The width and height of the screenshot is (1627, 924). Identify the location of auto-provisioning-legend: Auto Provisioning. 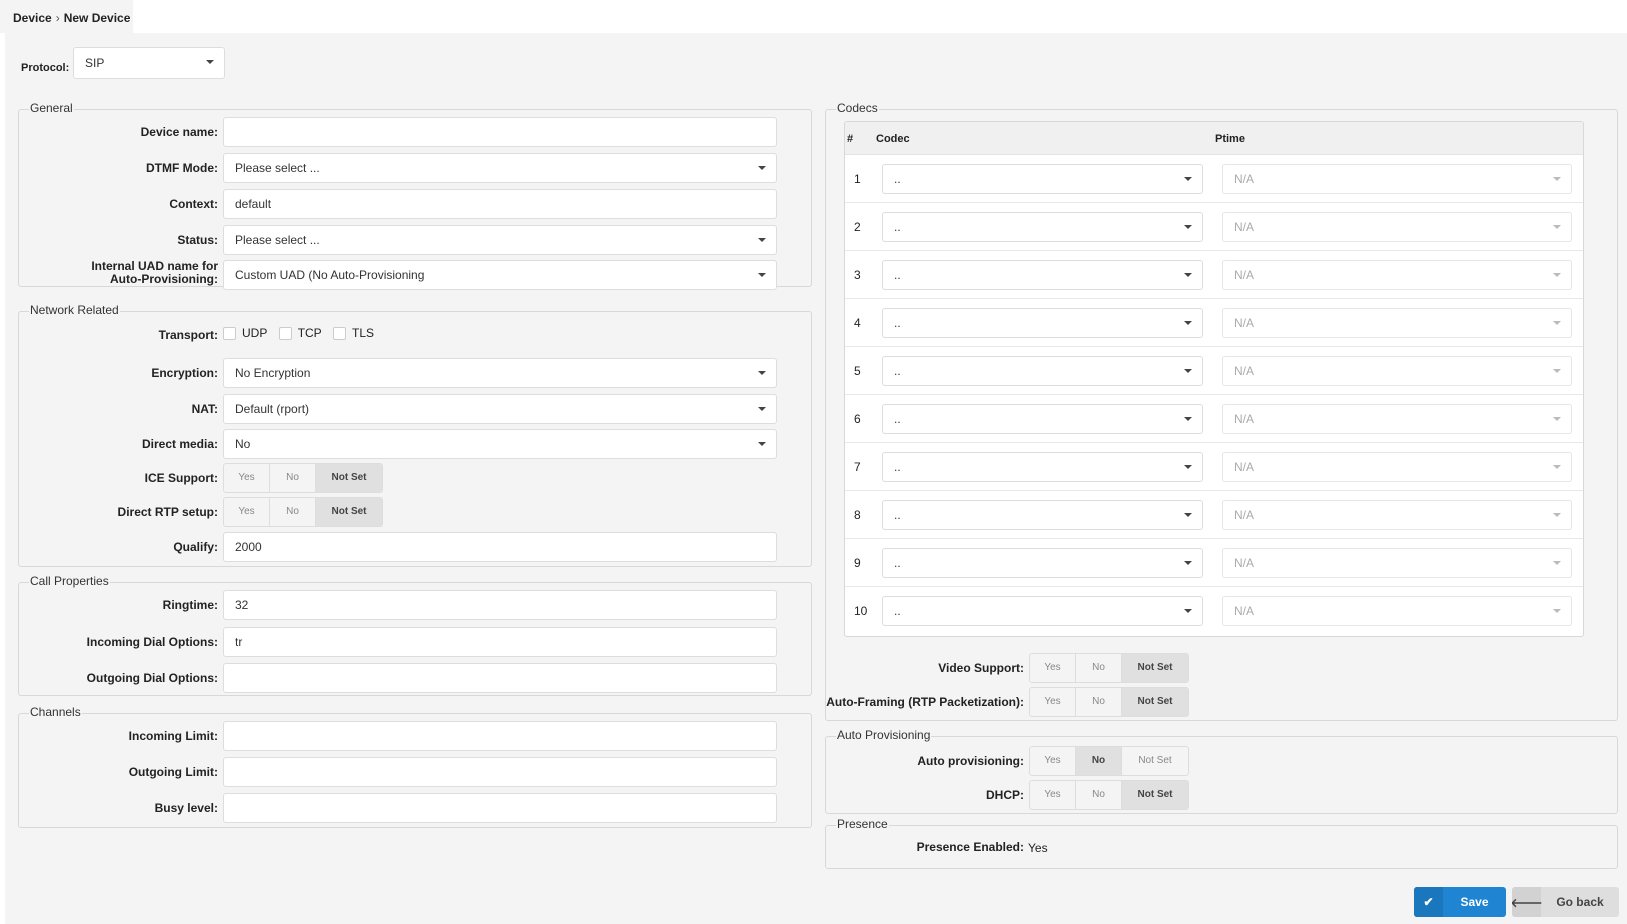
(884, 735).